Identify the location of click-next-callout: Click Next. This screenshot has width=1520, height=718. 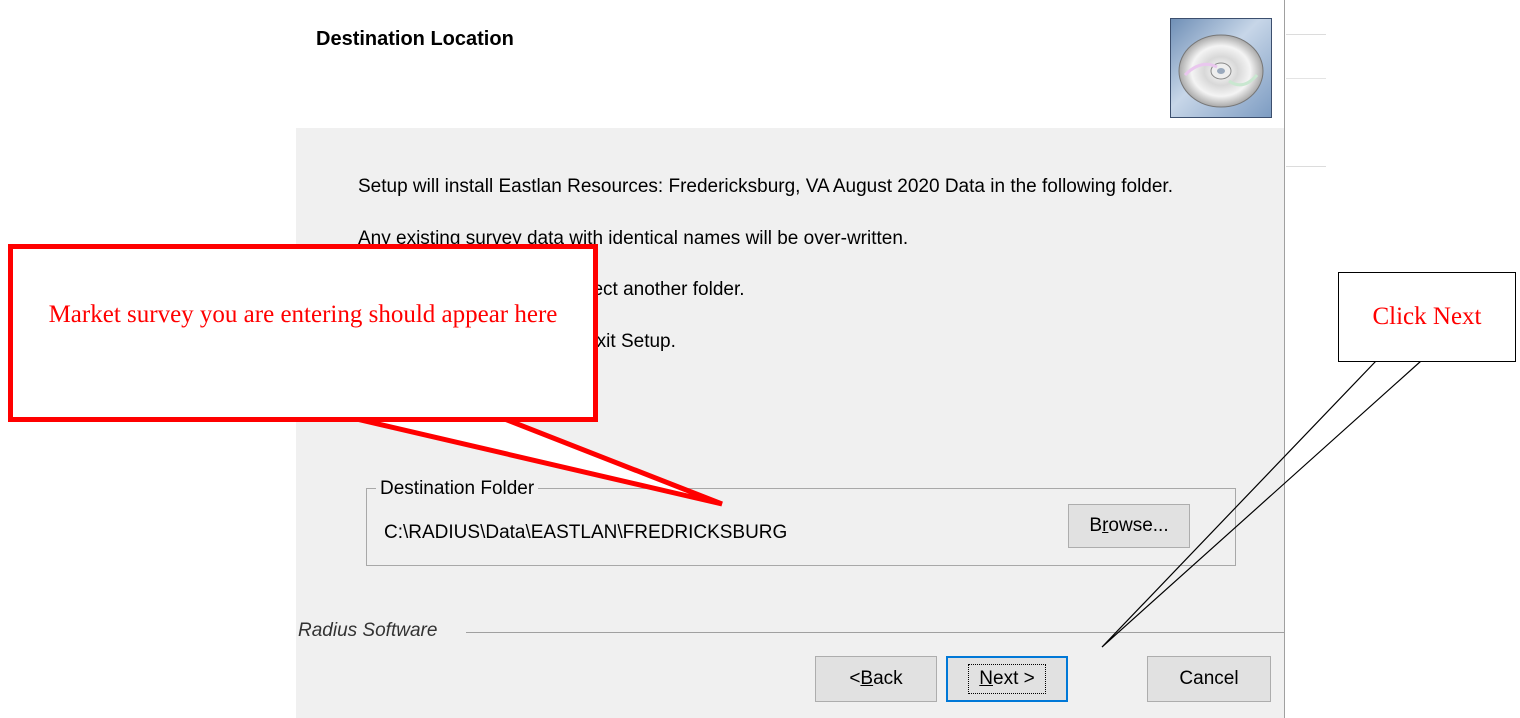
(1427, 317).